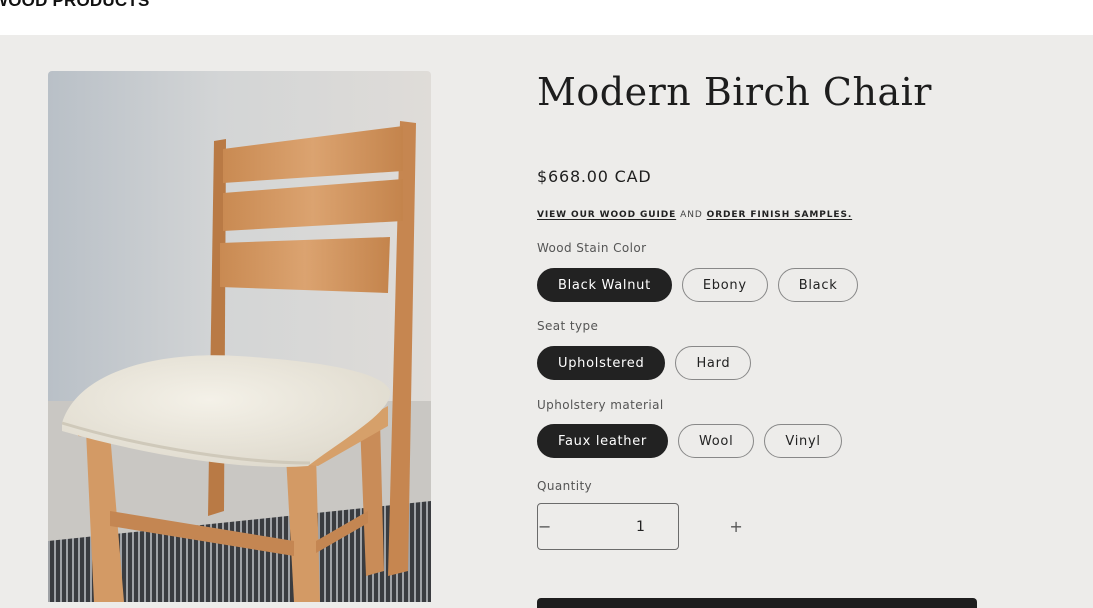 Image resolution: width=1093 pixels, height=608 pixels. Describe the element at coordinates (713, 363) in the screenshot. I see `seat-option-hard: Hard` at that location.